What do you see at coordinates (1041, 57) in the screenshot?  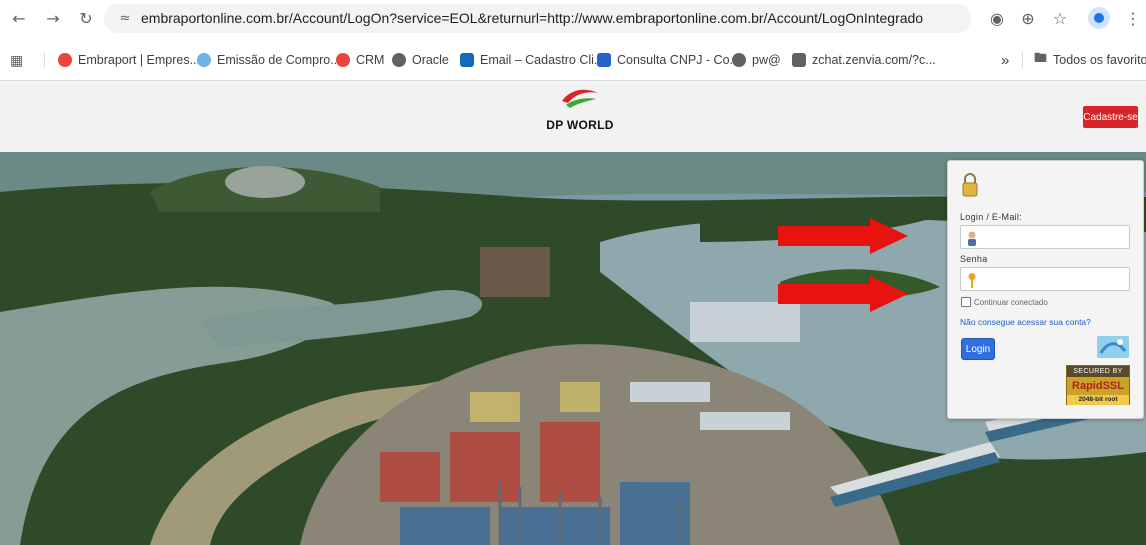 I see `folder-icon: 🖿` at bounding box center [1041, 57].